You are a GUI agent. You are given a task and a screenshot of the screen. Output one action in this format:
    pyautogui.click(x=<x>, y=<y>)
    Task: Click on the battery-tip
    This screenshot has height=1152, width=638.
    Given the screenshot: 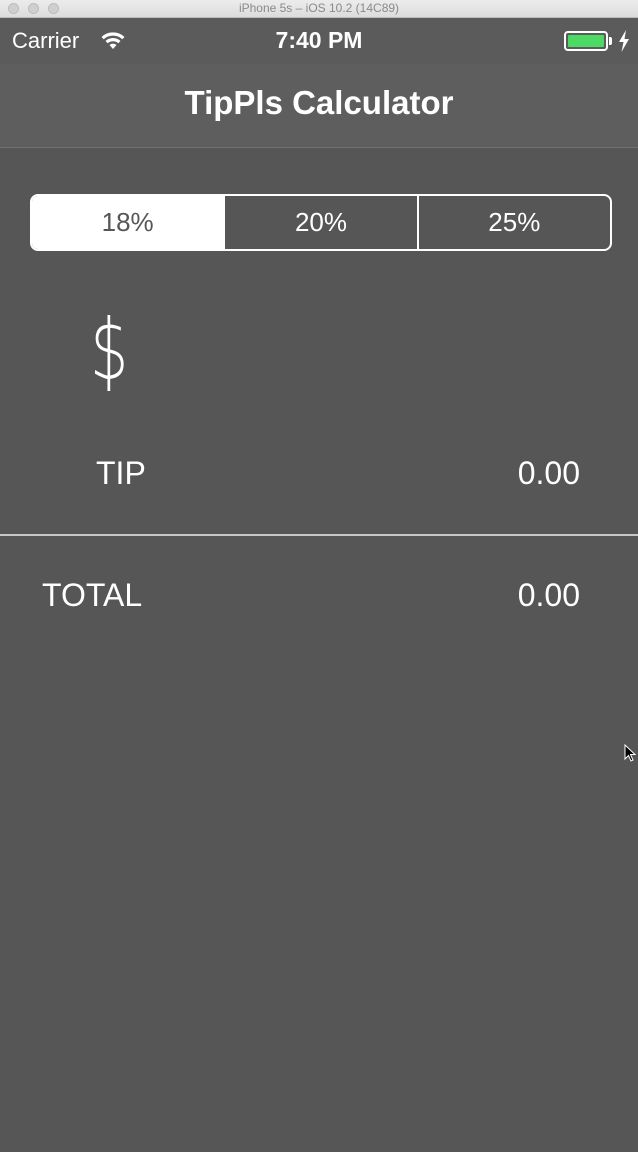 What is the action you would take?
    pyautogui.click(x=610, y=41)
    